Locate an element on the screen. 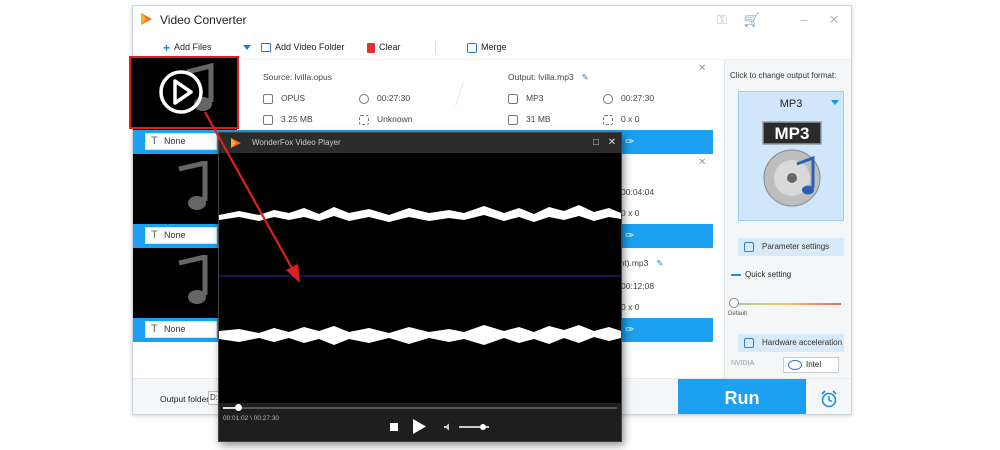 This screenshot has width=1000, height=450. parameter-settings-button: Parameter settings is located at coordinates (791, 247).